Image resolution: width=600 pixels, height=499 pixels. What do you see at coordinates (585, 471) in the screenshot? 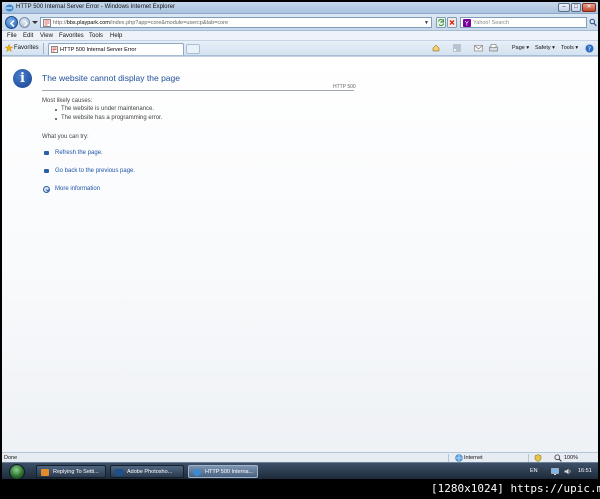
I see `clock: 16:51` at bounding box center [585, 471].